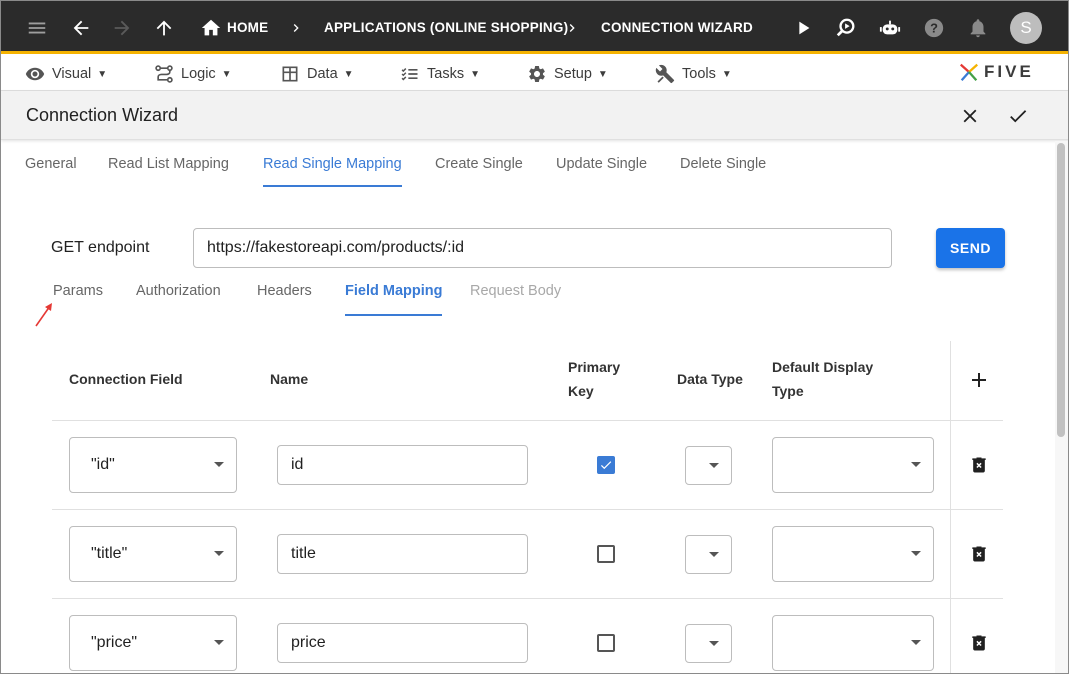 The height and width of the screenshot is (674, 1069). I want to click on active-tab-indicator, so click(332, 186).